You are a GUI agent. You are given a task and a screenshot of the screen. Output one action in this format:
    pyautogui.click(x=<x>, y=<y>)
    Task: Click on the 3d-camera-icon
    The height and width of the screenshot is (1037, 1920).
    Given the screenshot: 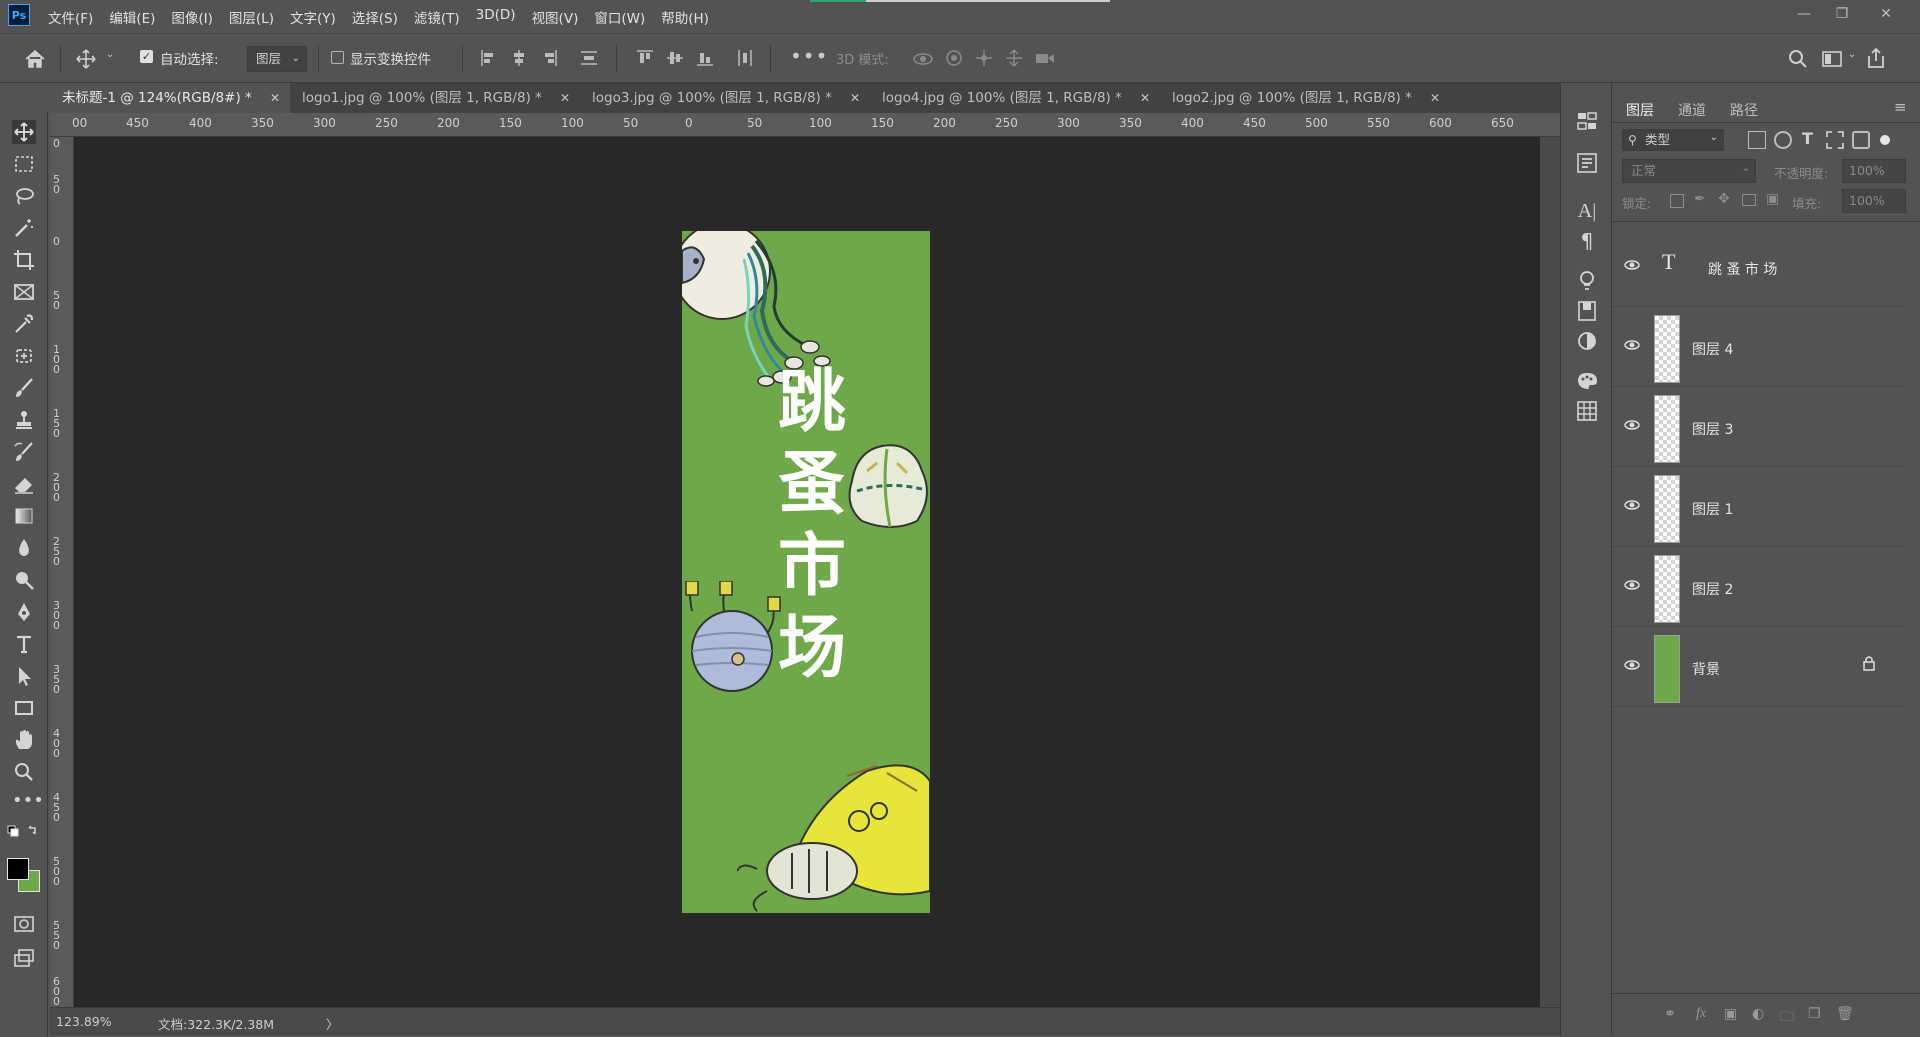 What is the action you would take?
    pyautogui.click(x=1045, y=58)
    